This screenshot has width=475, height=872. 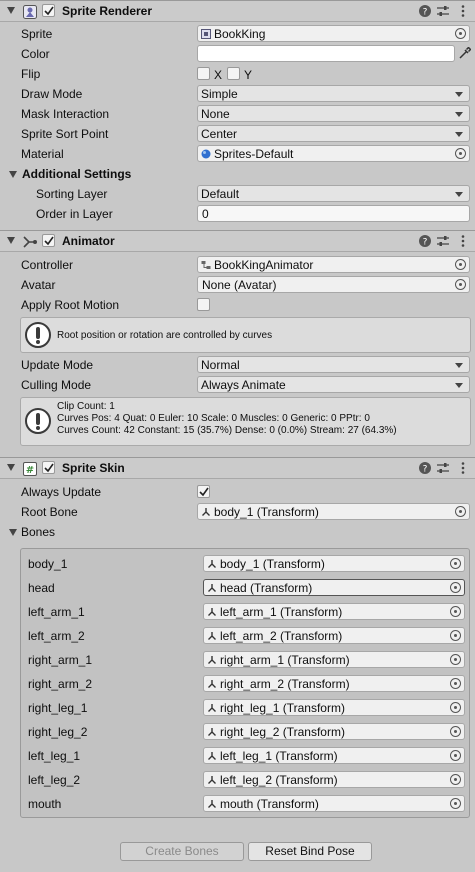 What do you see at coordinates (41, 588) in the screenshot?
I see `bone-name-label: head` at bounding box center [41, 588].